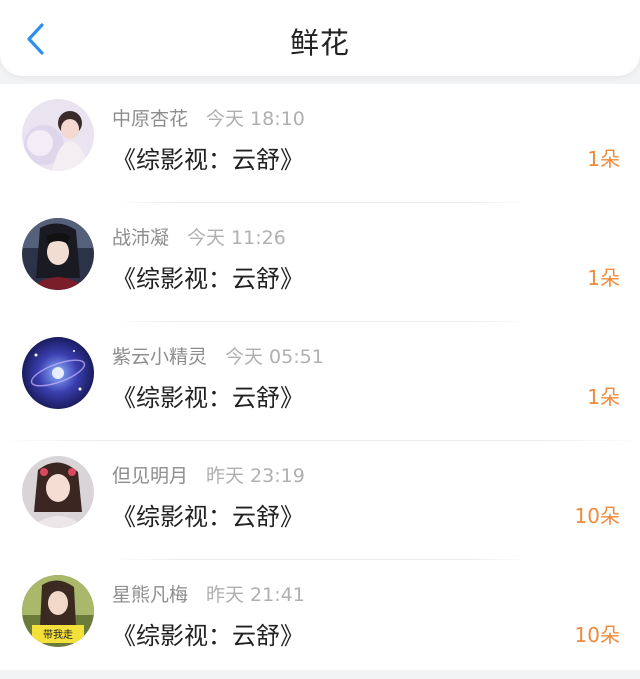  What do you see at coordinates (255, 119) in the screenshot?
I see `timestamp: 今天 18:10` at bounding box center [255, 119].